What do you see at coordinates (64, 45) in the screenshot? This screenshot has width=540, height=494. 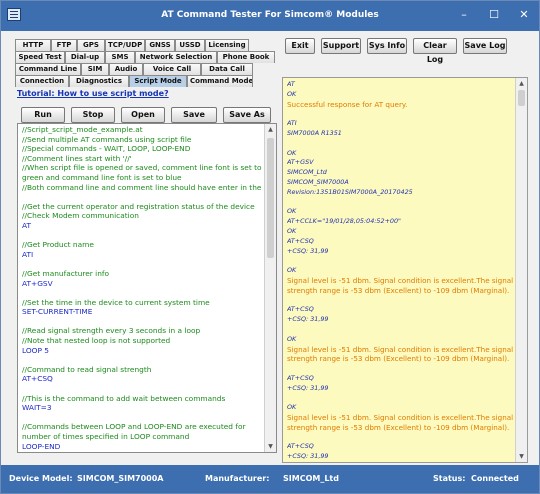 I see `tab-ftp: FTP` at bounding box center [64, 45].